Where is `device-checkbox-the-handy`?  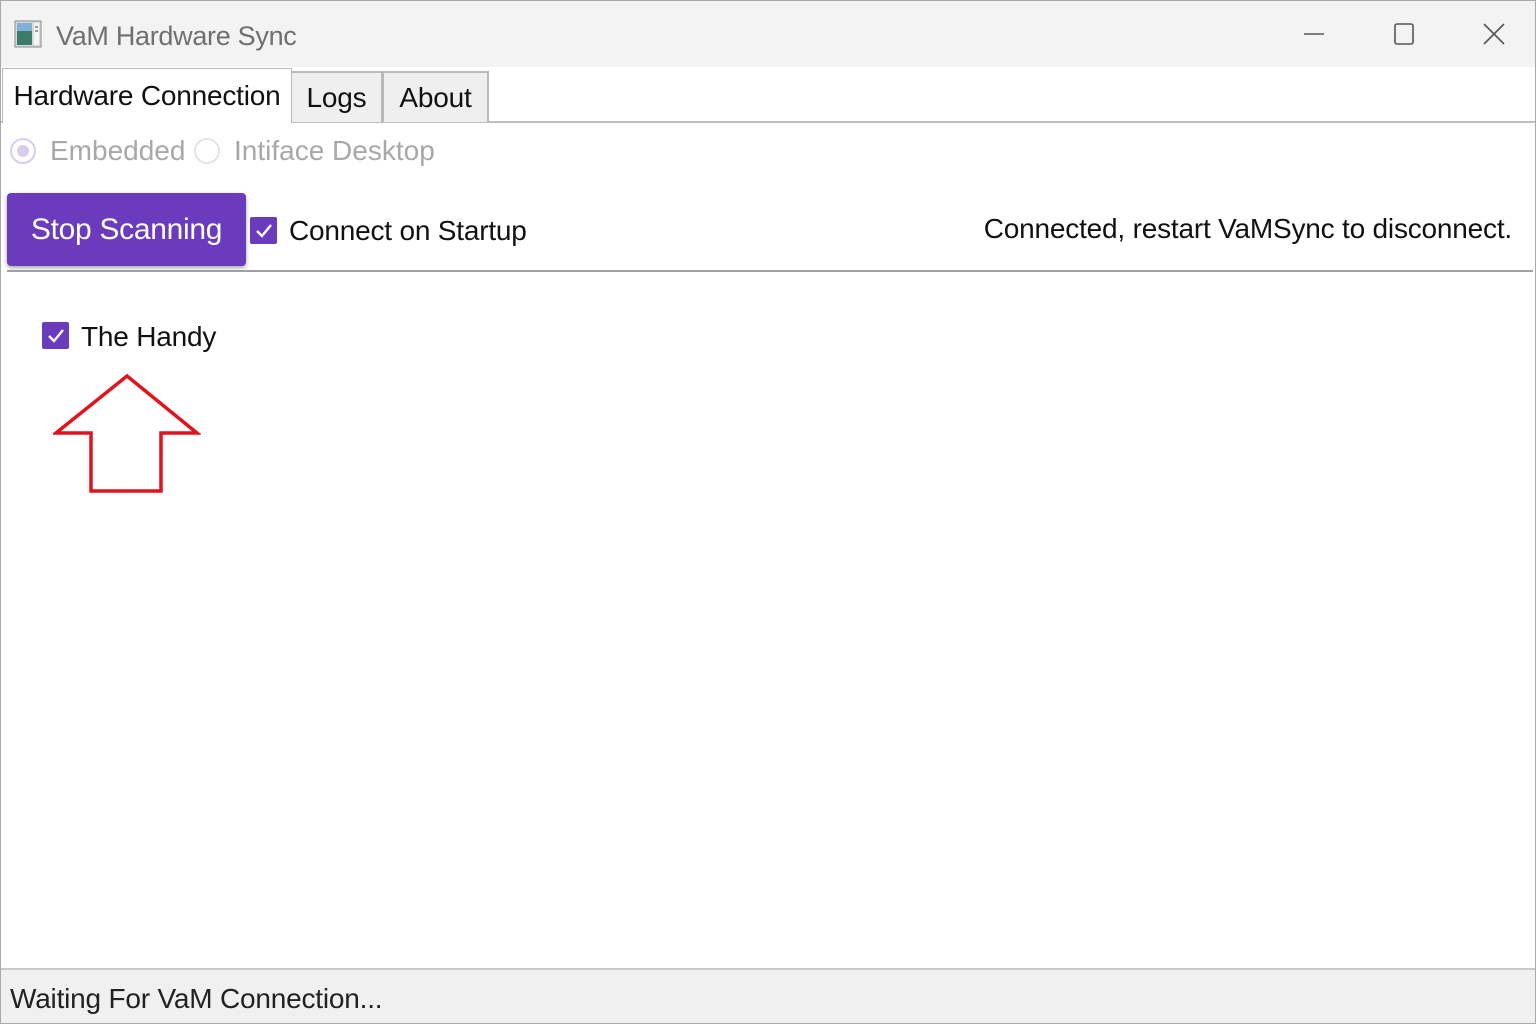 device-checkbox-the-handy is located at coordinates (55, 335).